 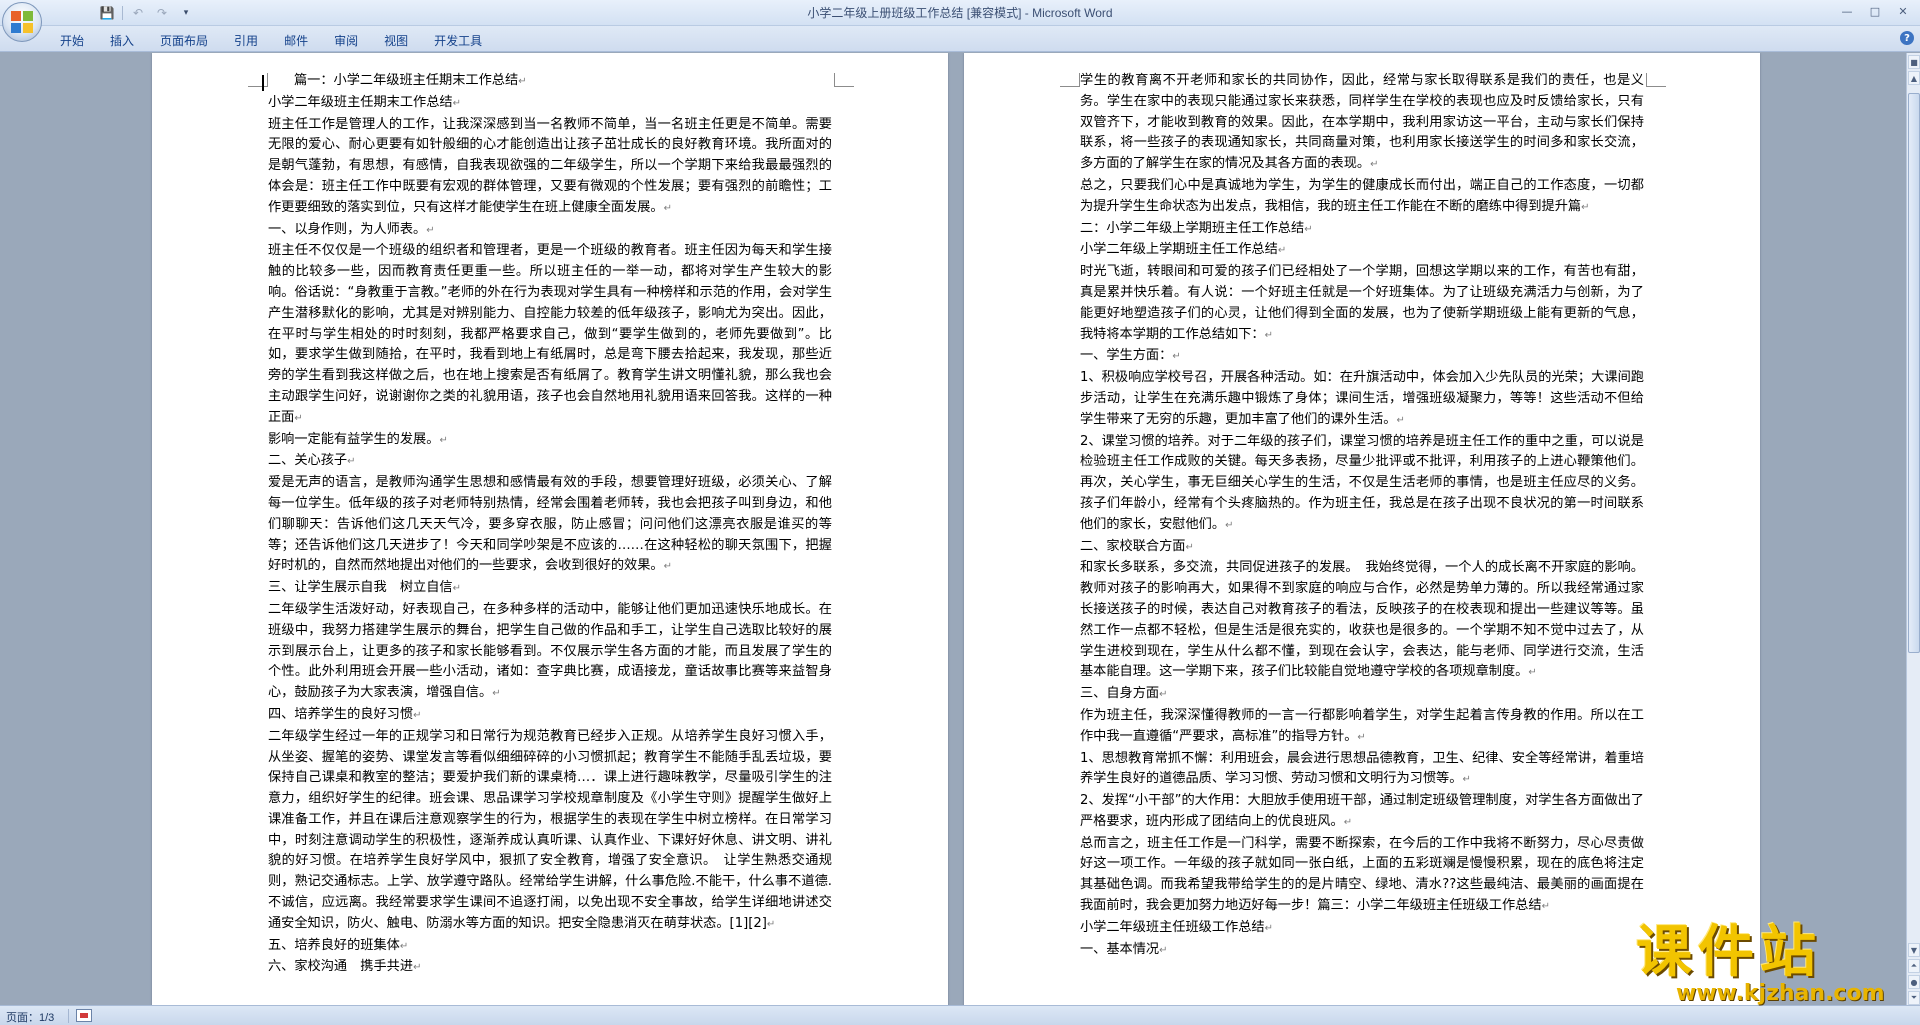 What do you see at coordinates (22, 22) in the screenshot?
I see `office-button` at bounding box center [22, 22].